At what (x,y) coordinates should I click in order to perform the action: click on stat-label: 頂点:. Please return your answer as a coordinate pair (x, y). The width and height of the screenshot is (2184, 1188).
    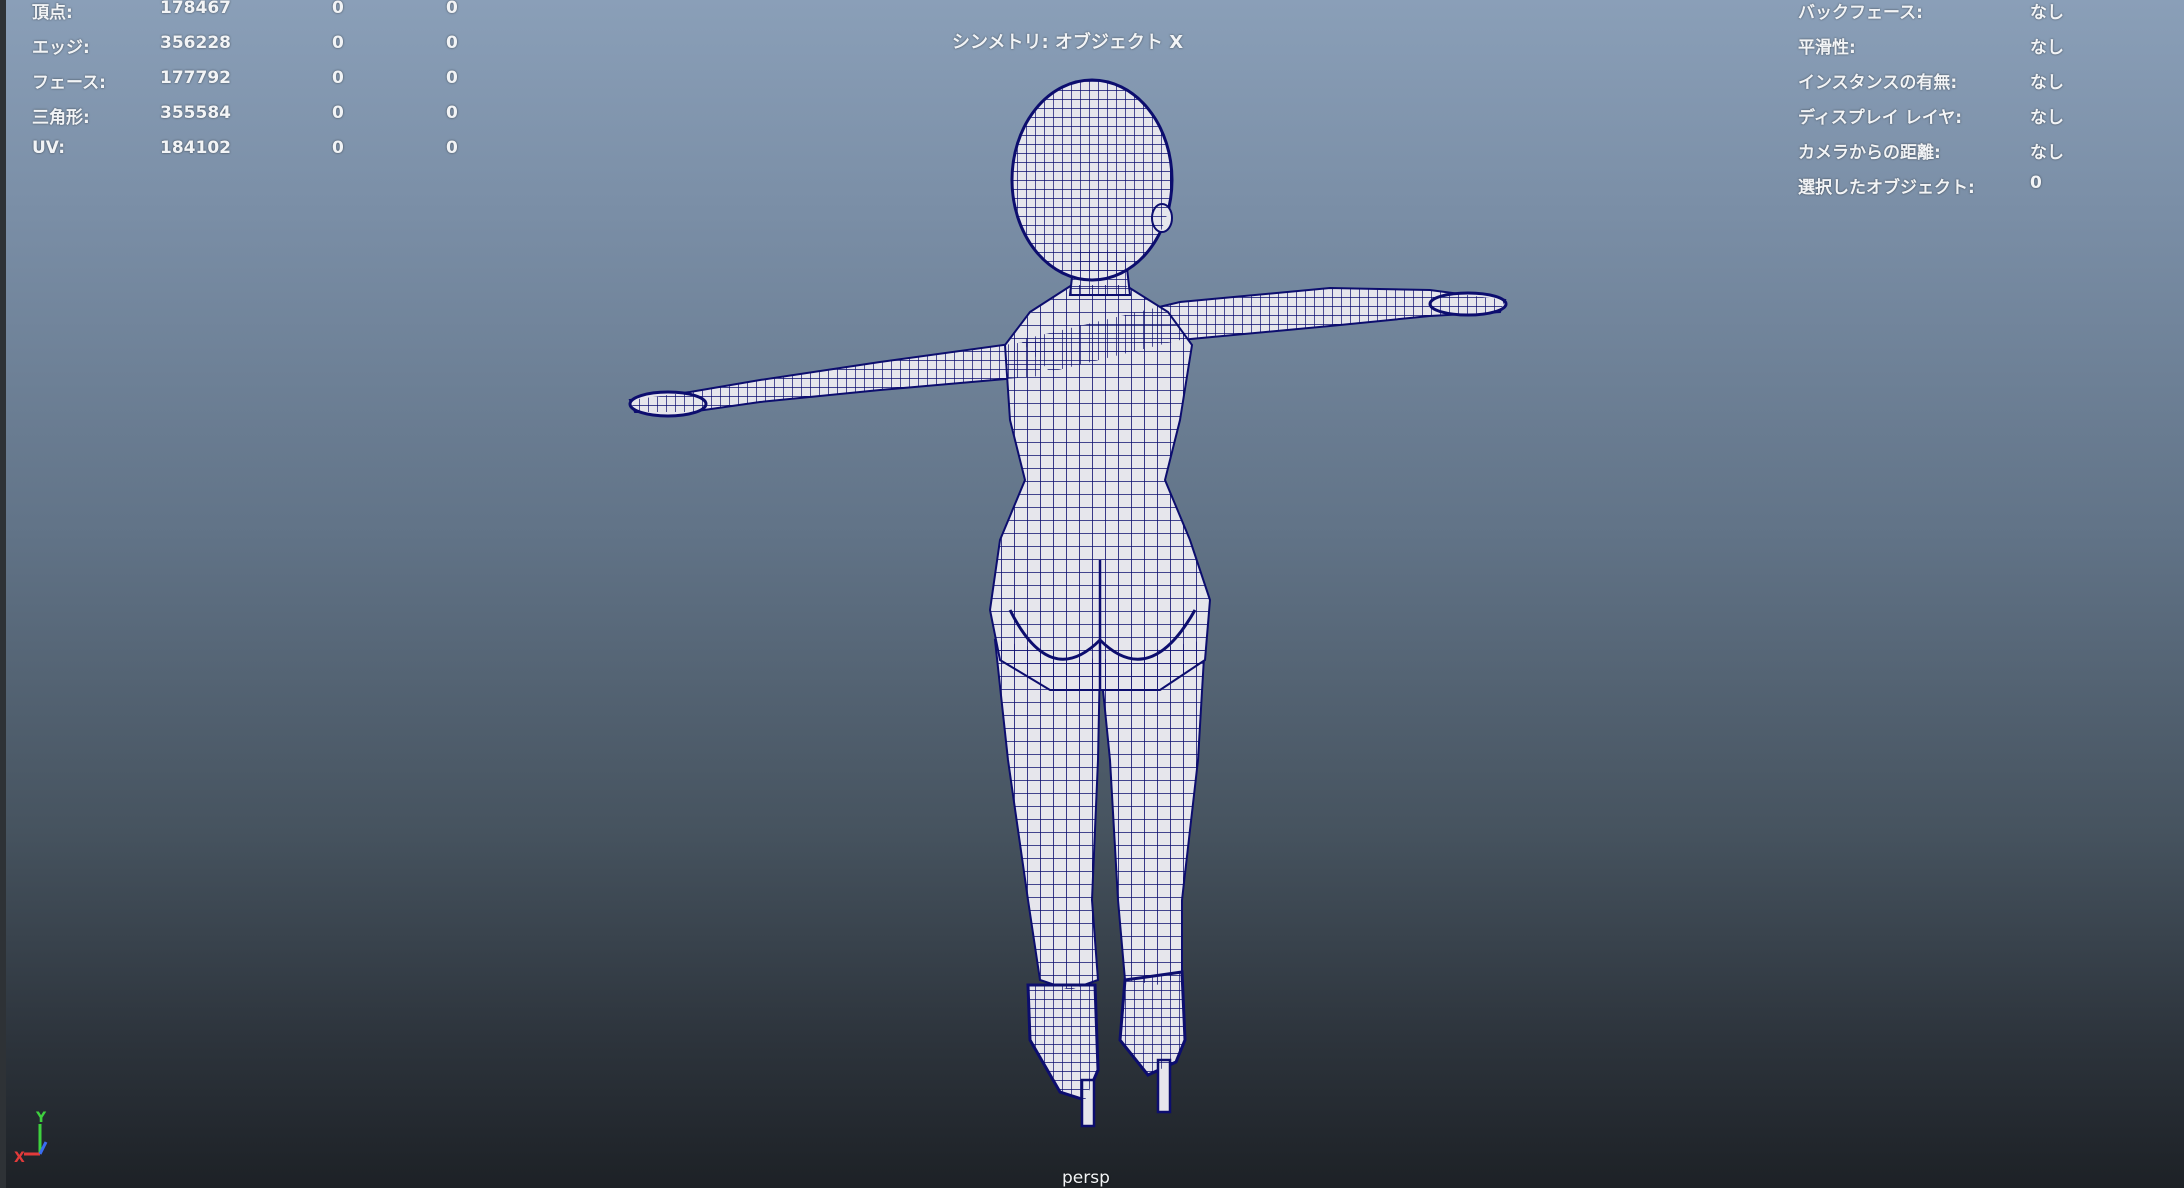
    Looking at the image, I should click on (52, 13).